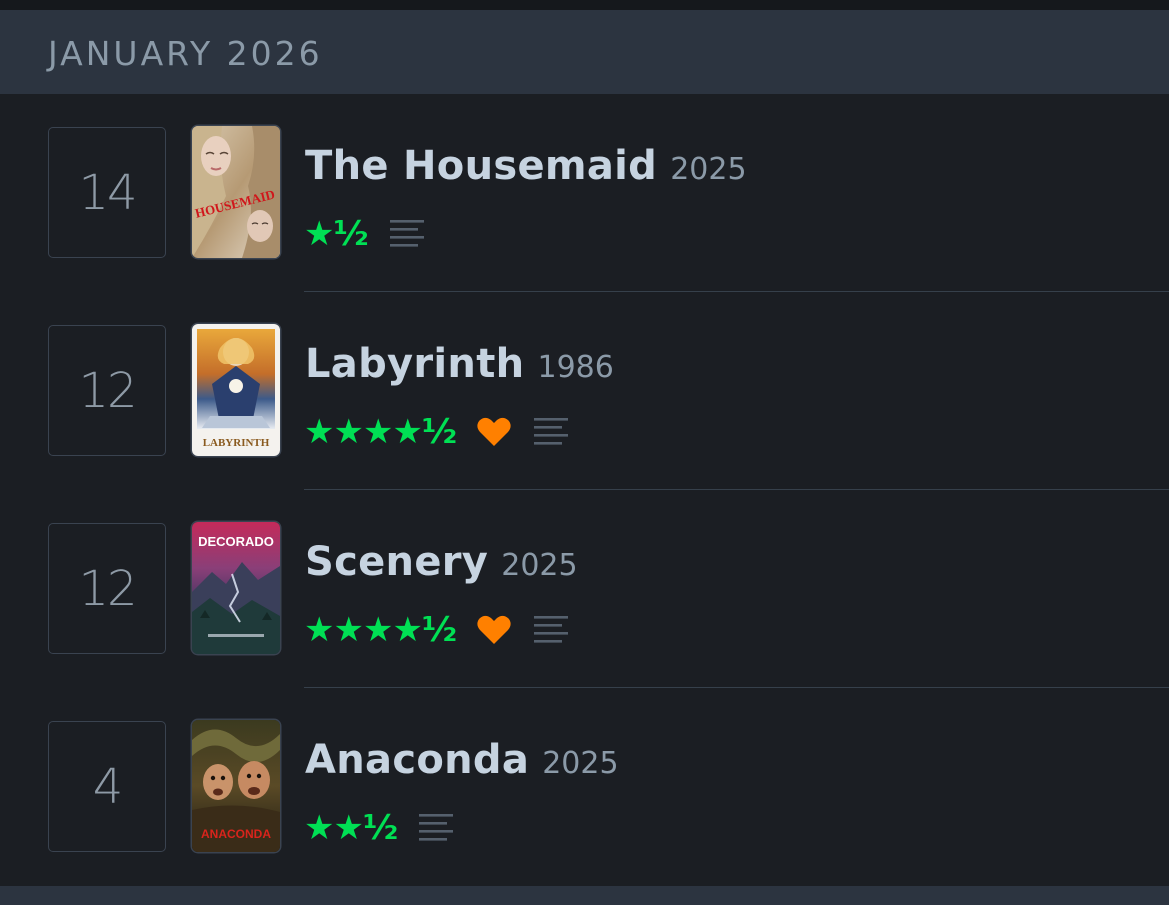 The width and height of the screenshot is (1169, 905). I want to click on film-poster: LABYRINTH, so click(236, 390).